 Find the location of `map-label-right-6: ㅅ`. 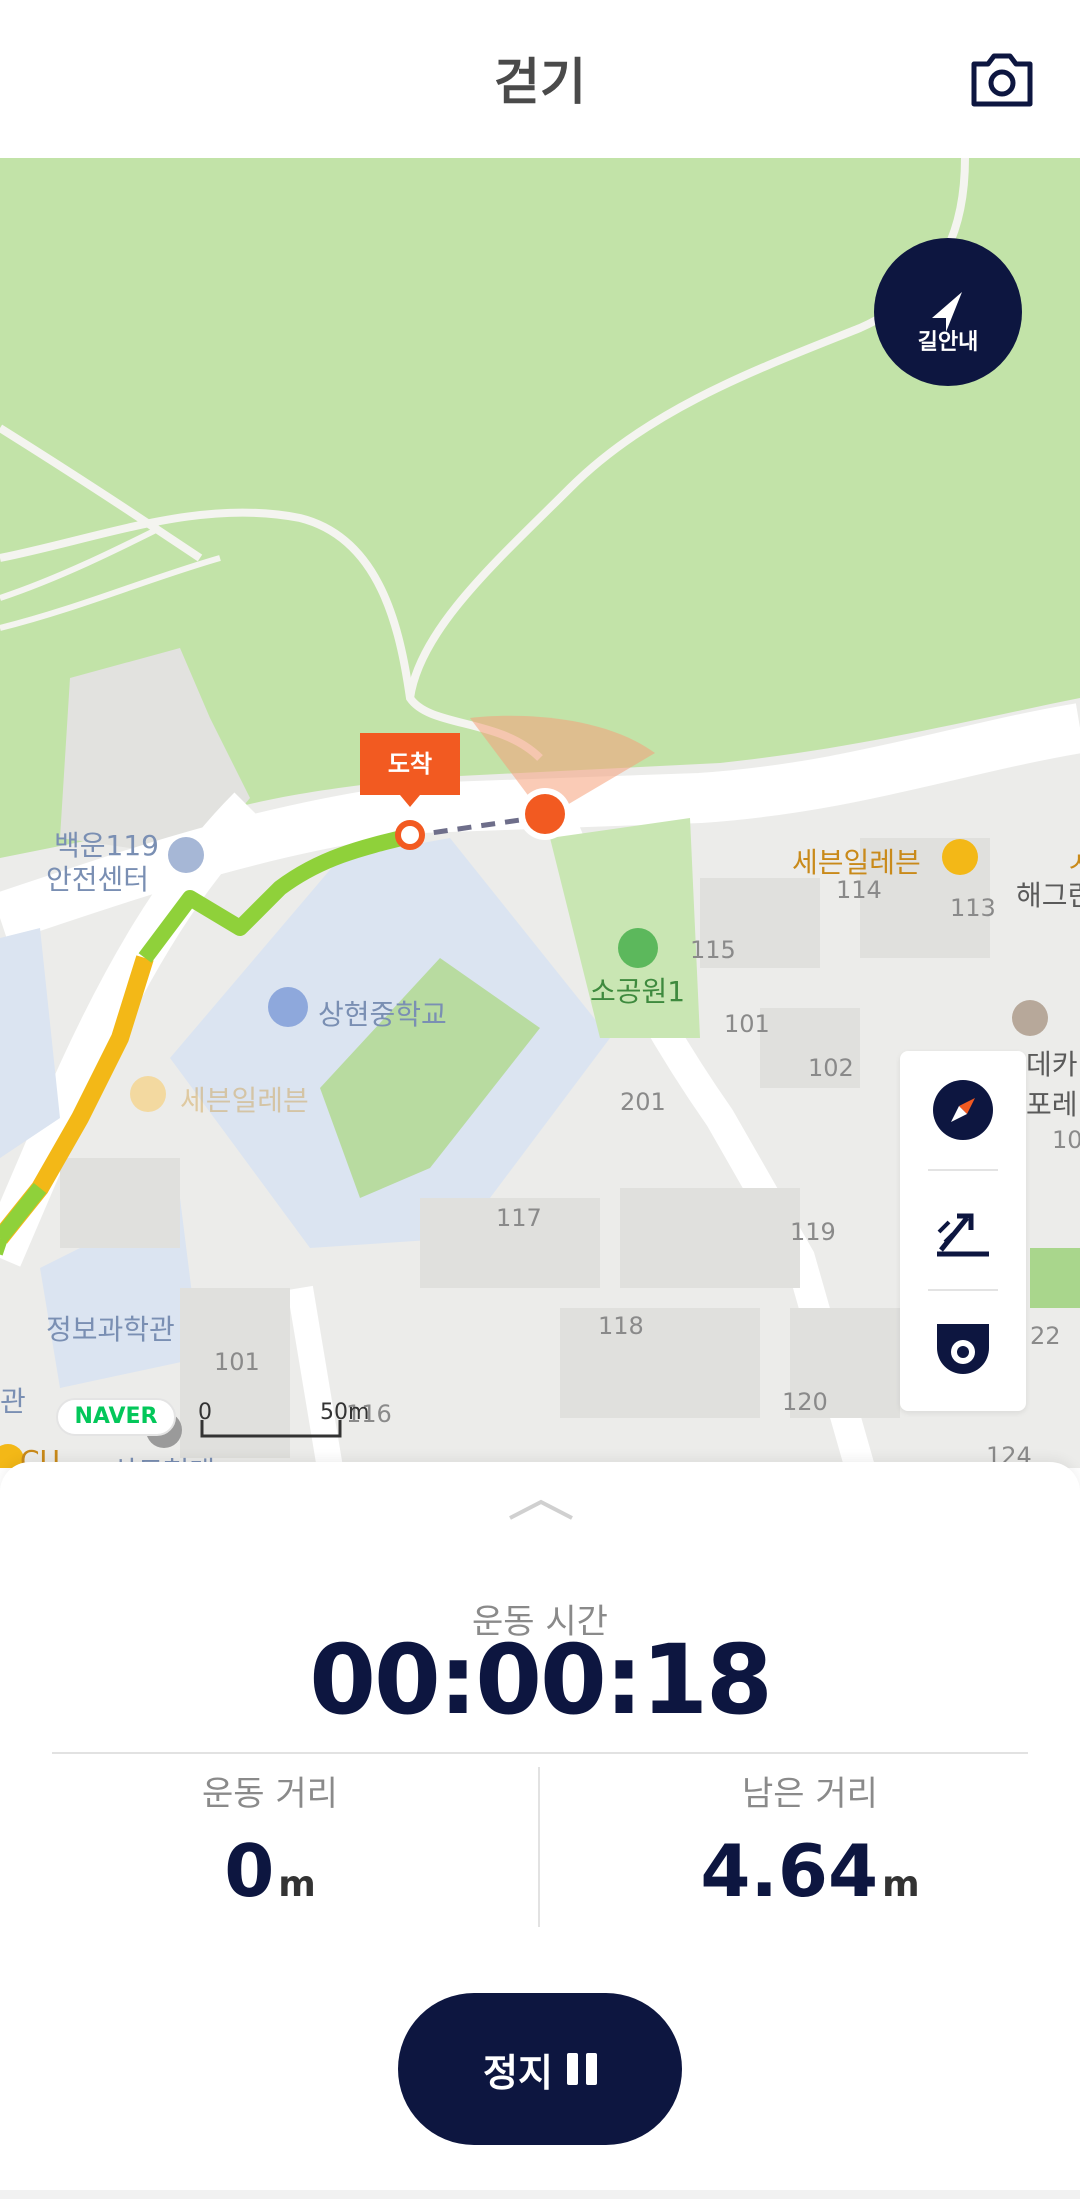

map-label-right-6: ㅅ is located at coordinates (1073, 862).